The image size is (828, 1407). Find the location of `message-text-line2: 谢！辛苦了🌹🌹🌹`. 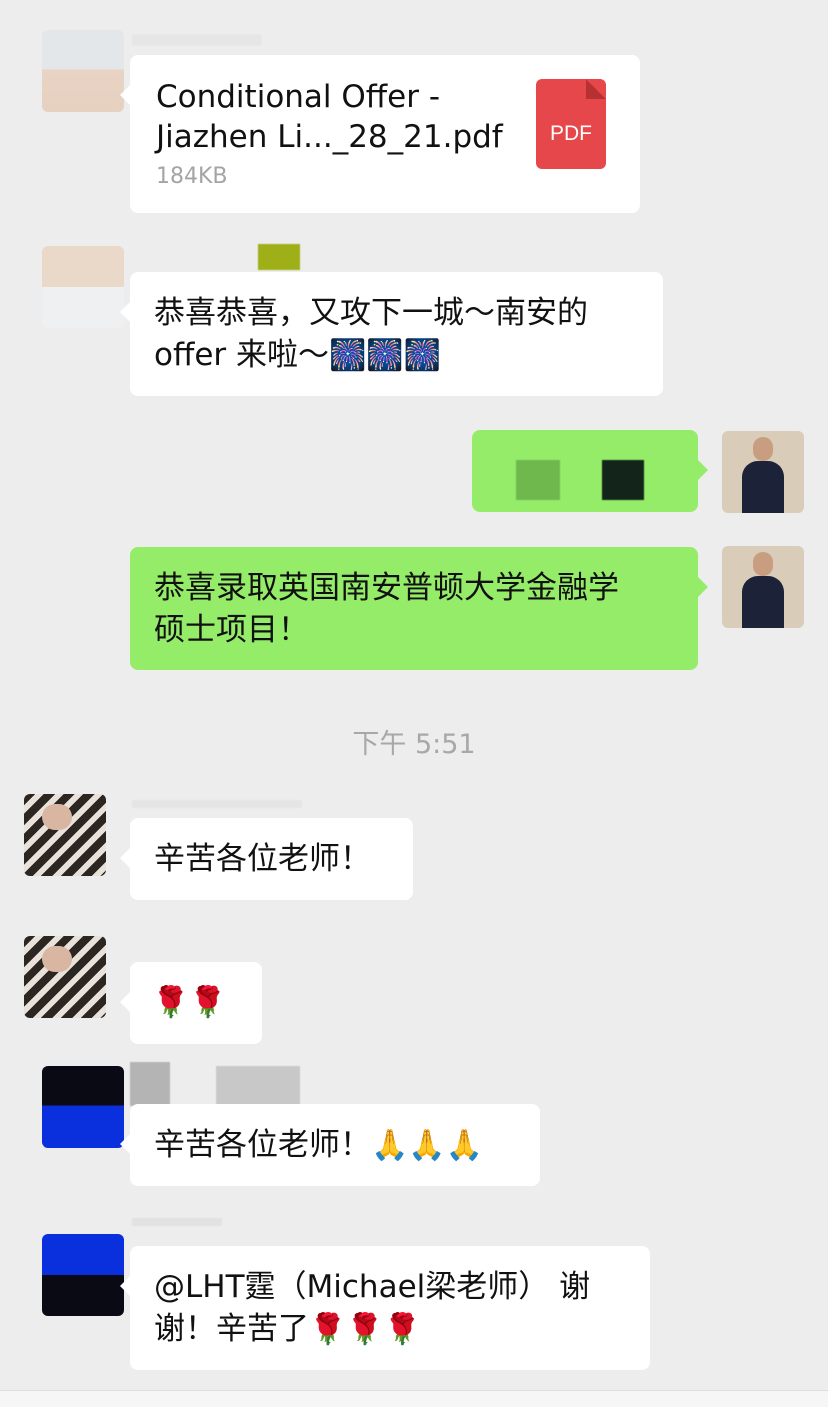

message-text-line2: 谢！辛苦了🌹🌹🌹 is located at coordinates (390, 1329).